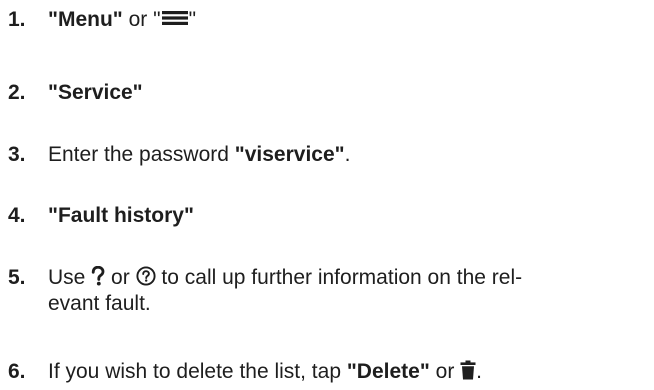 This screenshot has width=654, height=390. I want to click on menu-label: "Menu", so click(85, 19).